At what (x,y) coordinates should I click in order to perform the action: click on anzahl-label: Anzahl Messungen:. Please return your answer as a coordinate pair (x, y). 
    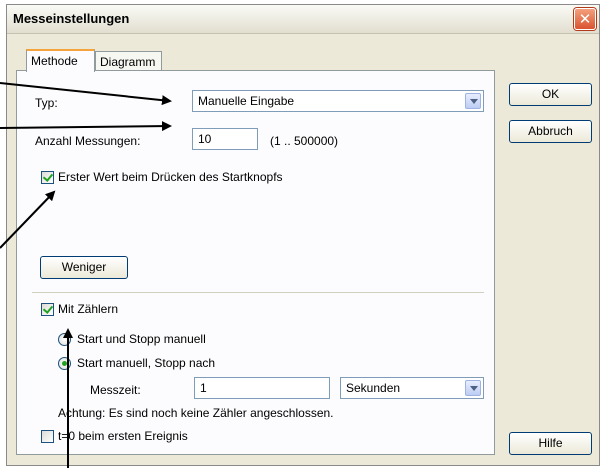
    Looking at the image, I should click on (88, 141).